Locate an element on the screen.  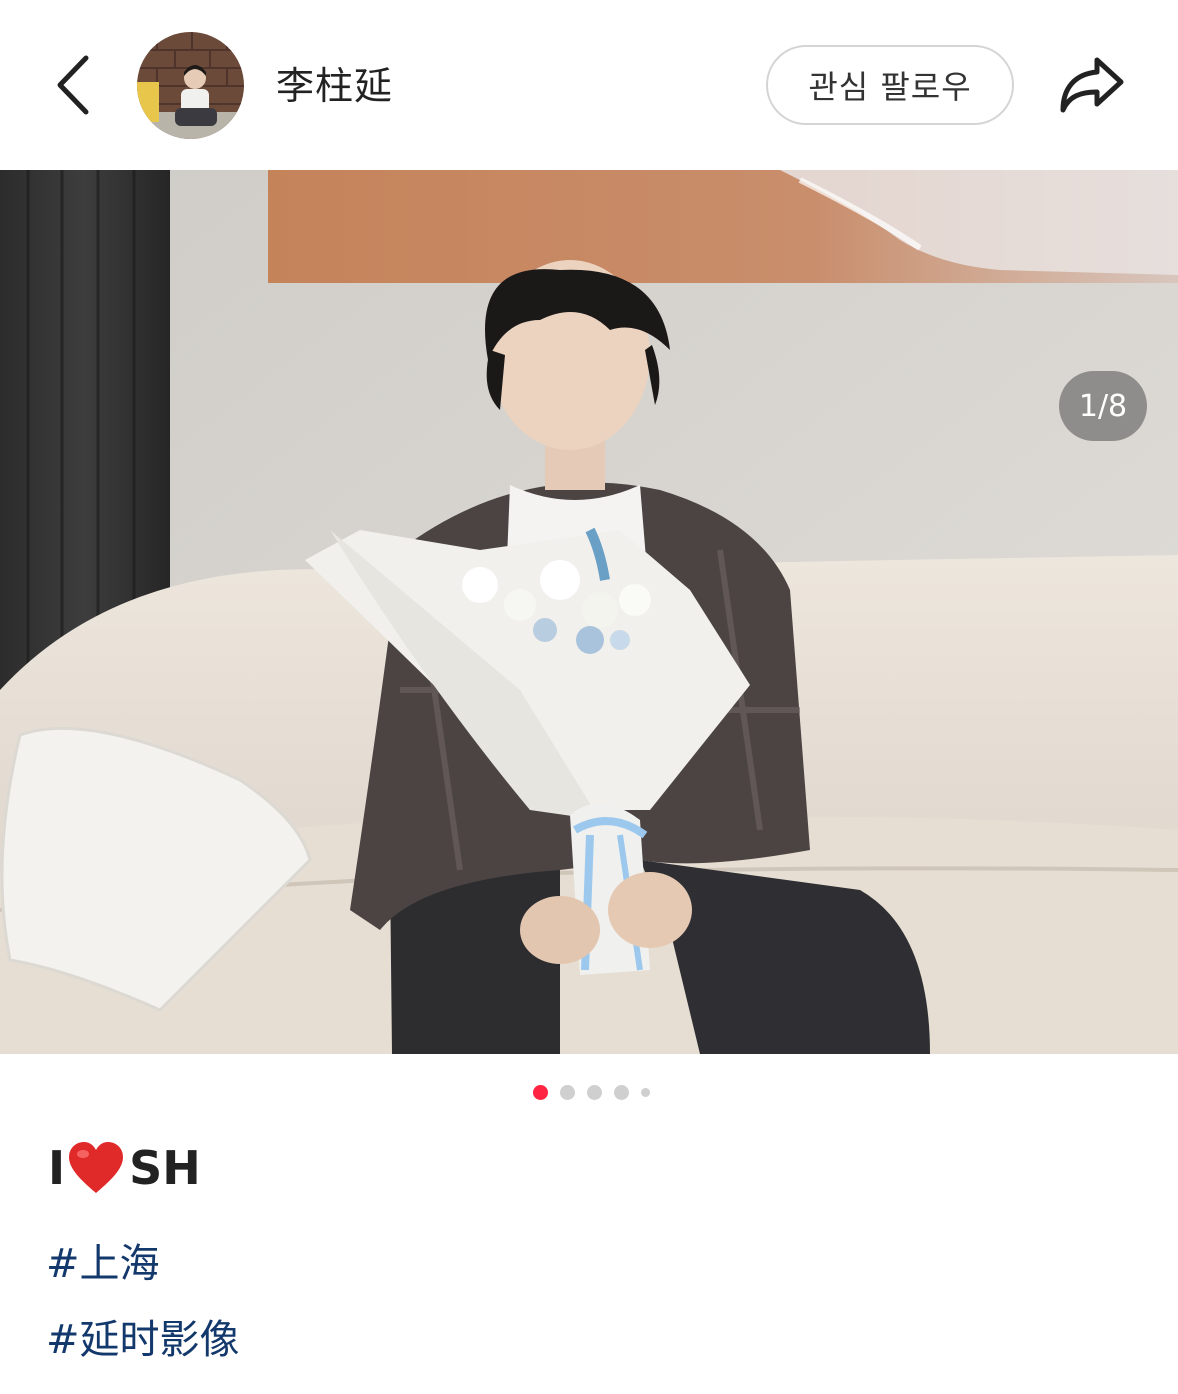
caption-text-end: SH is located at coordinates (165, 1168).